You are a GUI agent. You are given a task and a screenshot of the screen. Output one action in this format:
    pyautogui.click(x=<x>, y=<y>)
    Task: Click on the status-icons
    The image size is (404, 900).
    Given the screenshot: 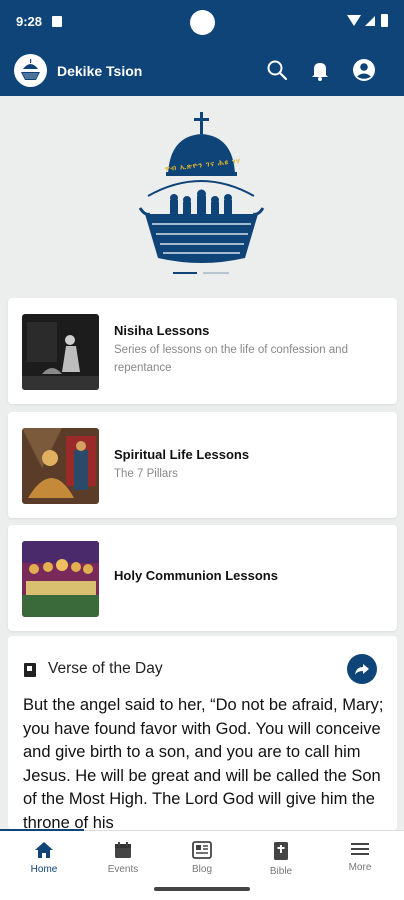 What is the action you would take?
    pyautogui.click(x=367, y=20)
    